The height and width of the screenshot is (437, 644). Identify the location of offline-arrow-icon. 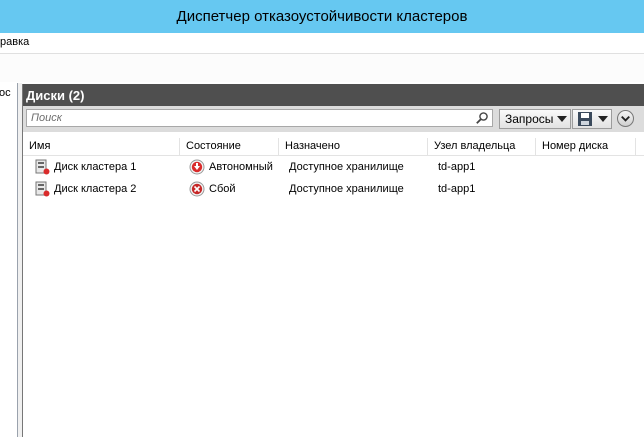
(197, 167).